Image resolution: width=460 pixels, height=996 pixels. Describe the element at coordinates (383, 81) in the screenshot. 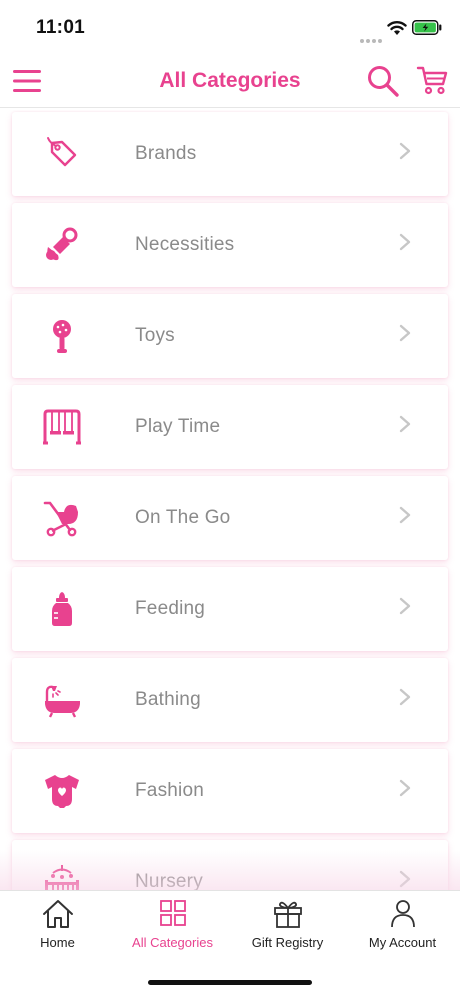

I see `search-icon` at that location.